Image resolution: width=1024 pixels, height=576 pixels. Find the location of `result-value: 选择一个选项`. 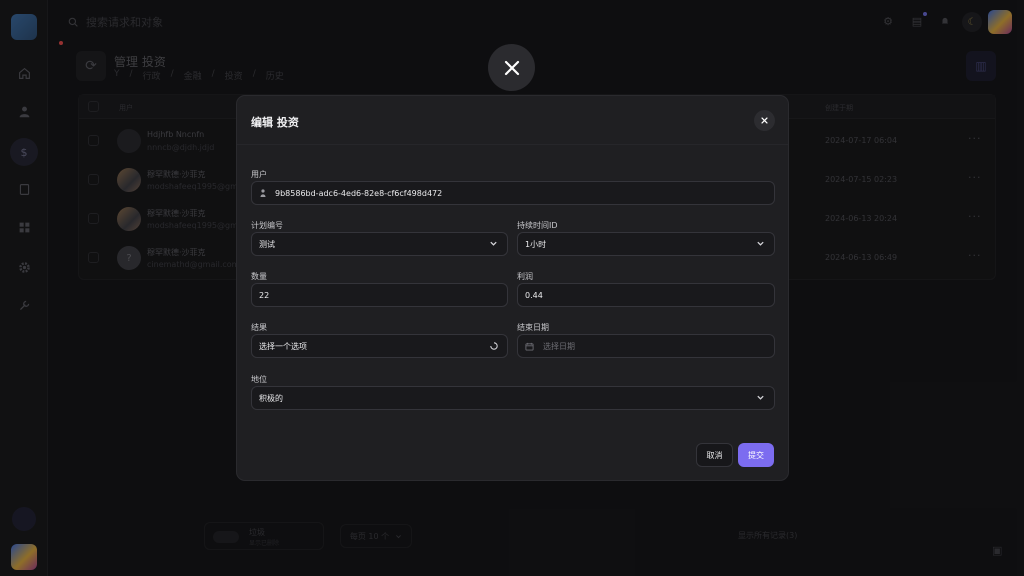

result-value: 选择一个选项 is located at coordinates (283, 346).